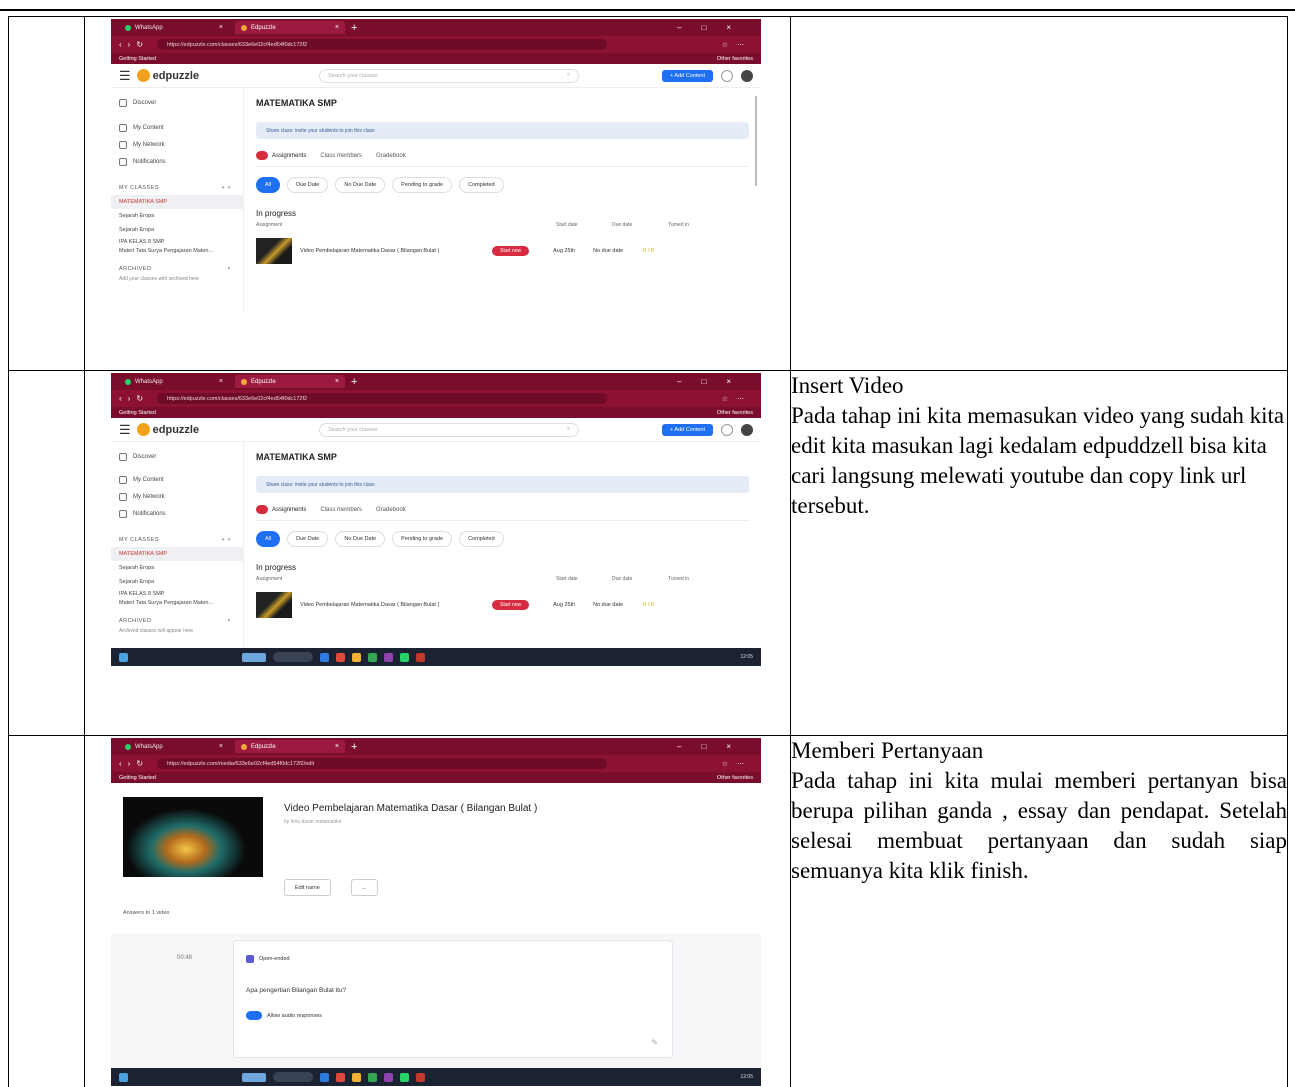 This screenshot has width=1295, height=1087. Describe the element at coordinates (747, 75) in the screenshot. I see `avatar` at that location.